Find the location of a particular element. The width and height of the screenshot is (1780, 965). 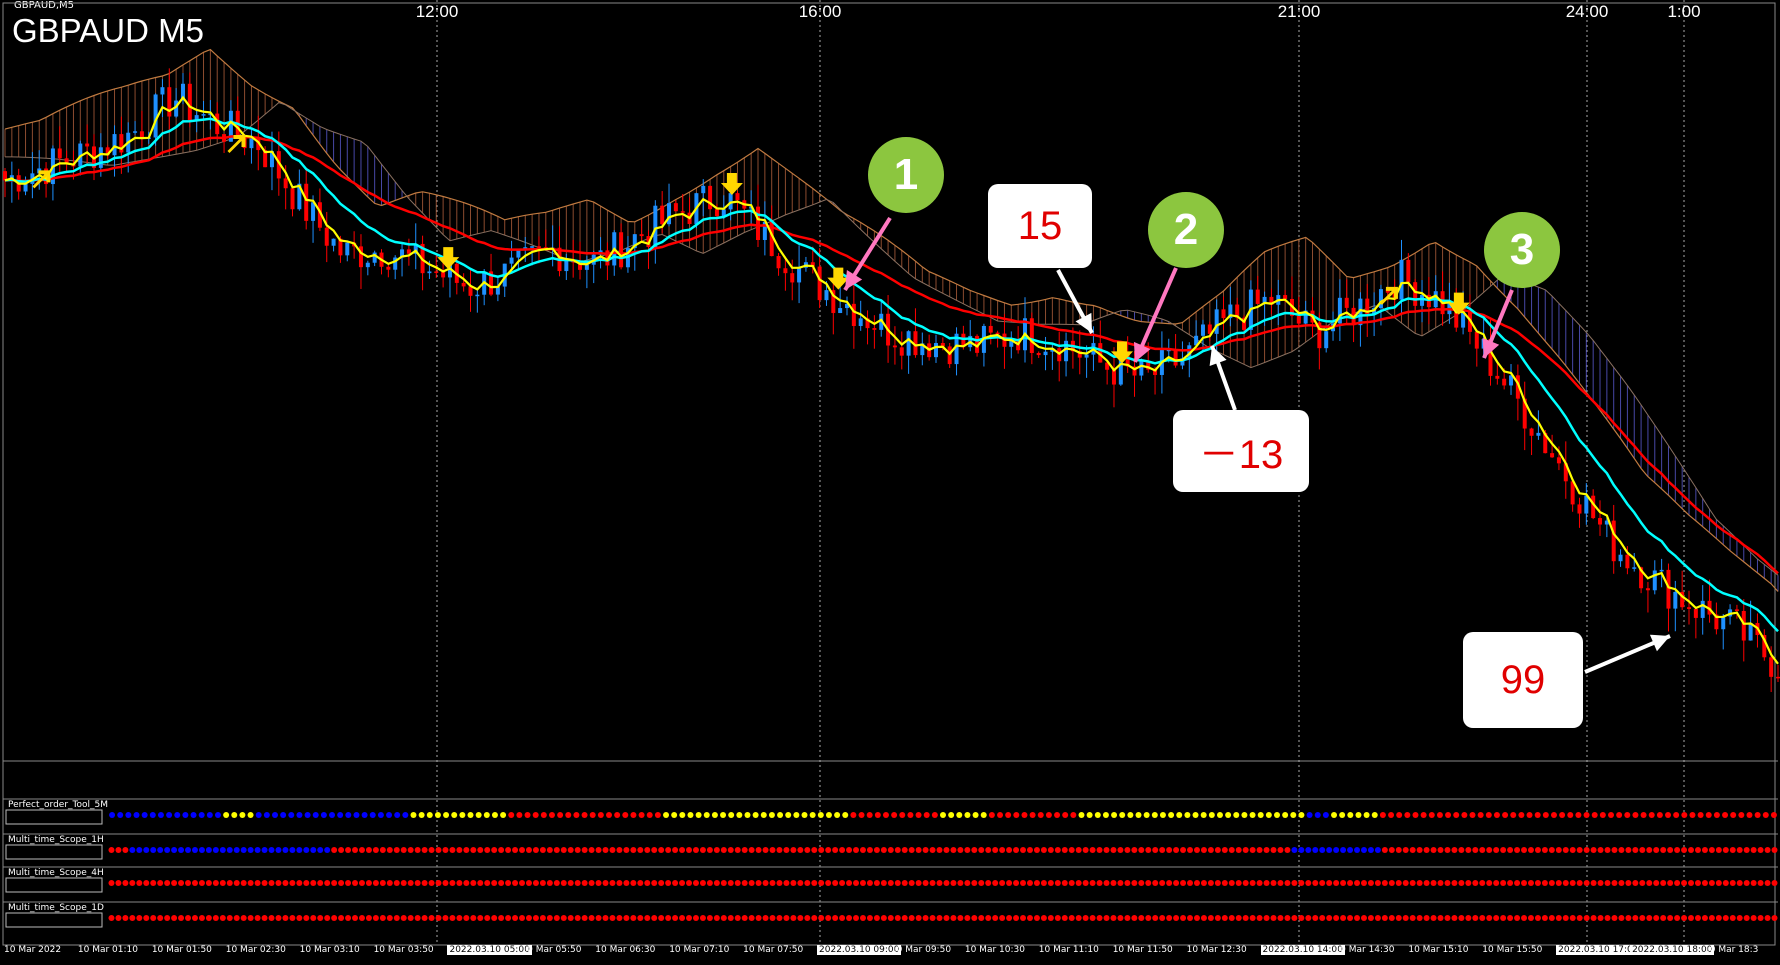

top-time-label: 24:00 is located at coordinates (1587, 11).